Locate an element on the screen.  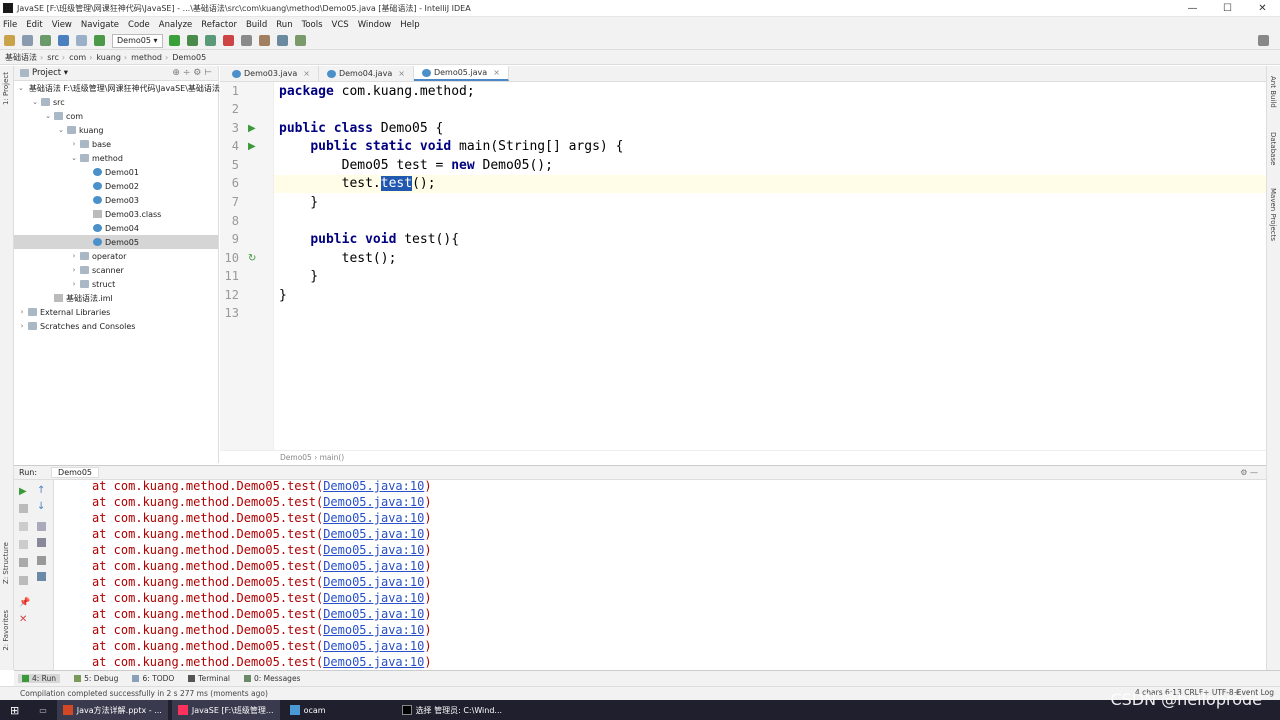
messages-tool-tab: 0: Messages is located at coordinates (272, 678).